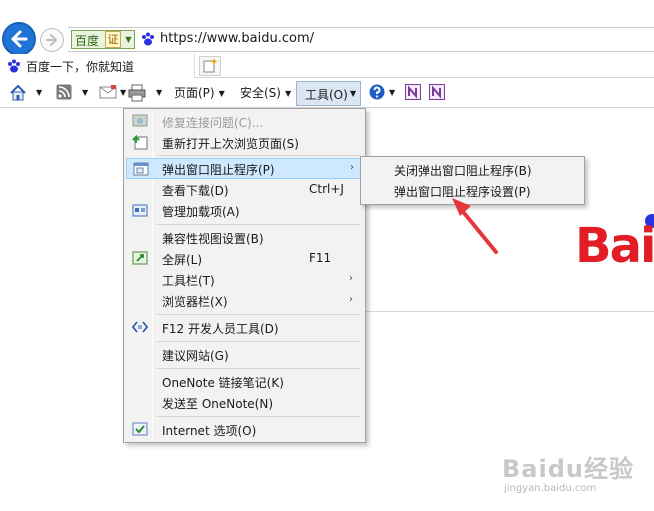  I want to click on menu-item-label: 重新打开上次浏览页面(S), so click(230, 144).